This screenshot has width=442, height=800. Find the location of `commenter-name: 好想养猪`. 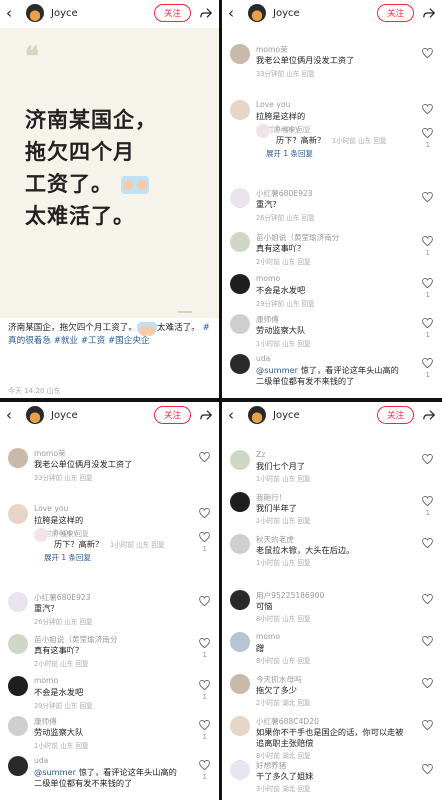

commenter-name: 好想养猪 is located at coordinates (271, 765).